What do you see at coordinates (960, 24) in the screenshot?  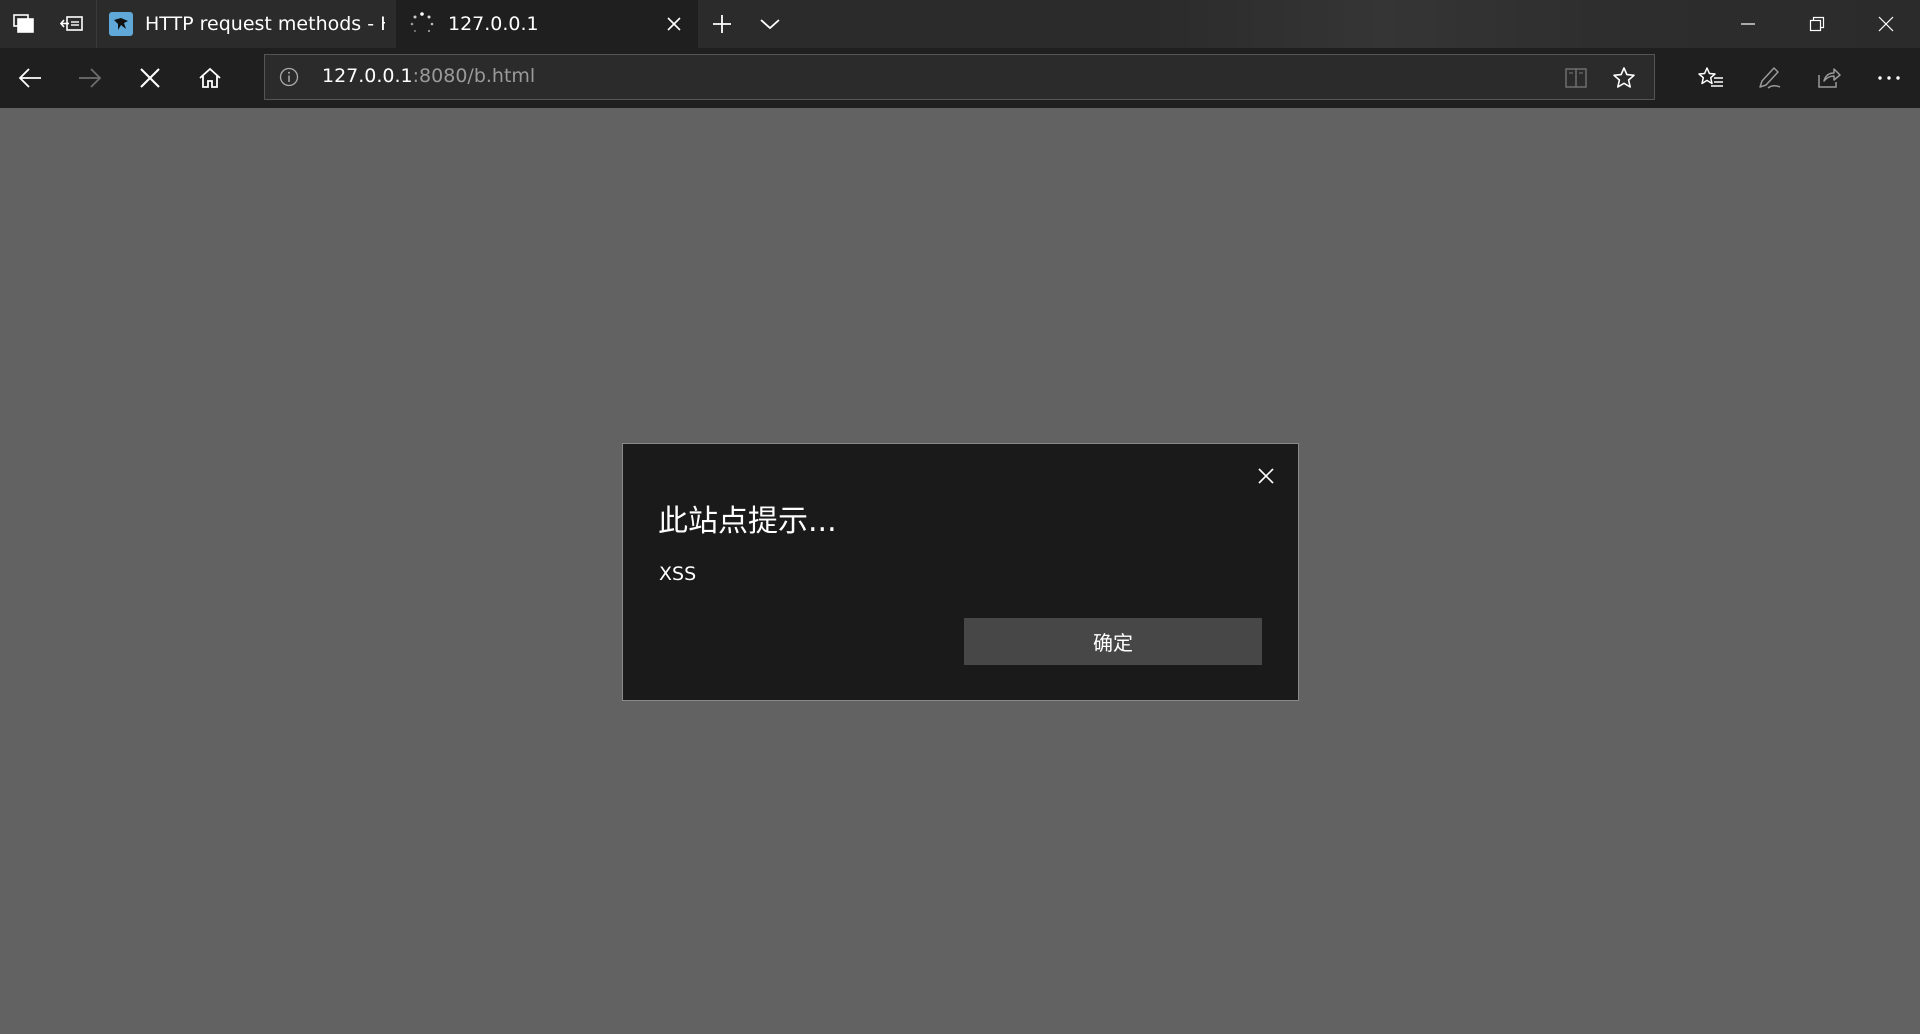 I see `title-bar: HTTP request methods - HT 127.0.0.1` at bounding box center [960, 24].